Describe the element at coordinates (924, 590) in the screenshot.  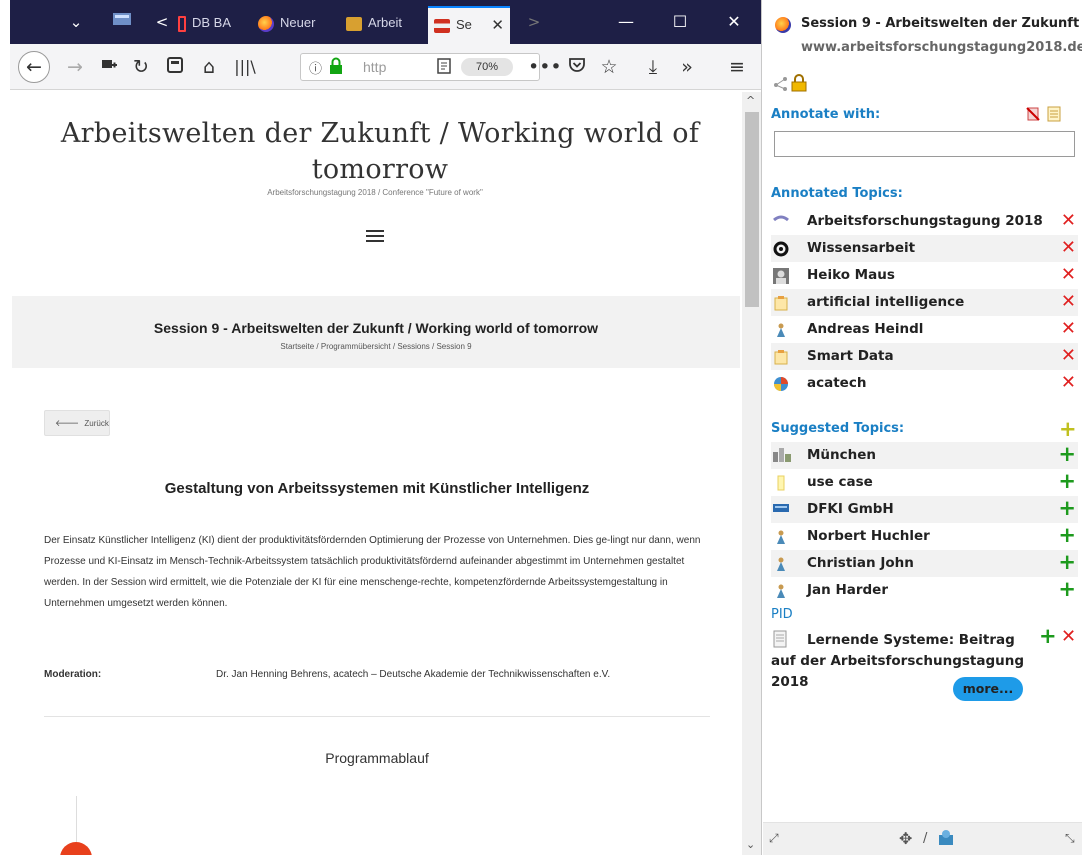
I see `suggested-topic-row: Jan Harder +` at that location.